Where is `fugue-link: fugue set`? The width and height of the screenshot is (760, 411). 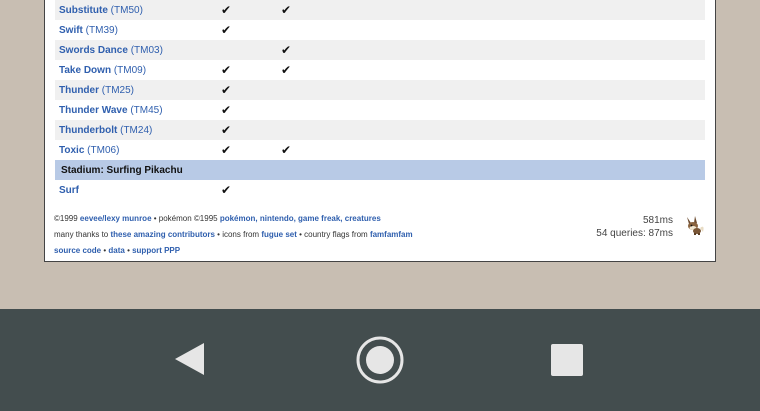 fugue-link: fugue set is located at coordinates (279, 234).